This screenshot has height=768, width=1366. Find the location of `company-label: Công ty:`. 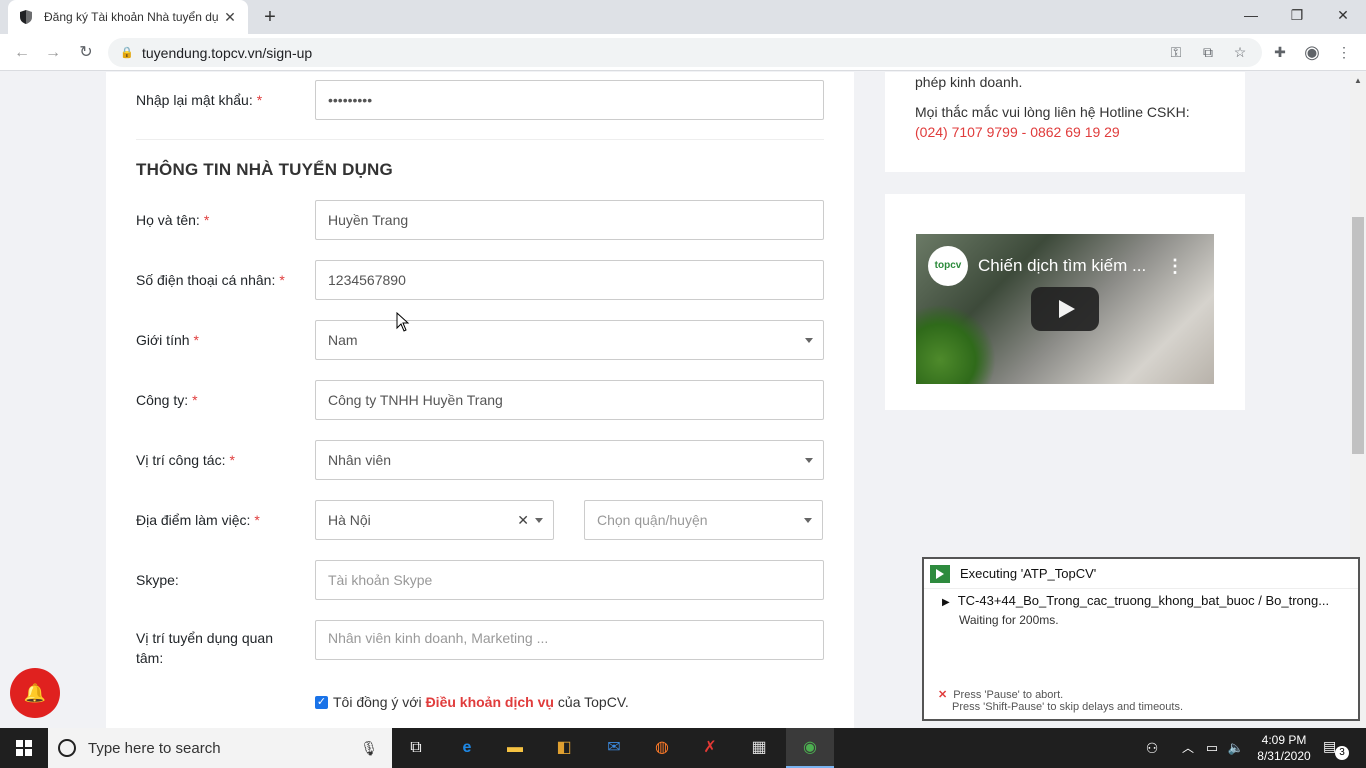

company-label: Công ty: is located at coordinates (162, 400).